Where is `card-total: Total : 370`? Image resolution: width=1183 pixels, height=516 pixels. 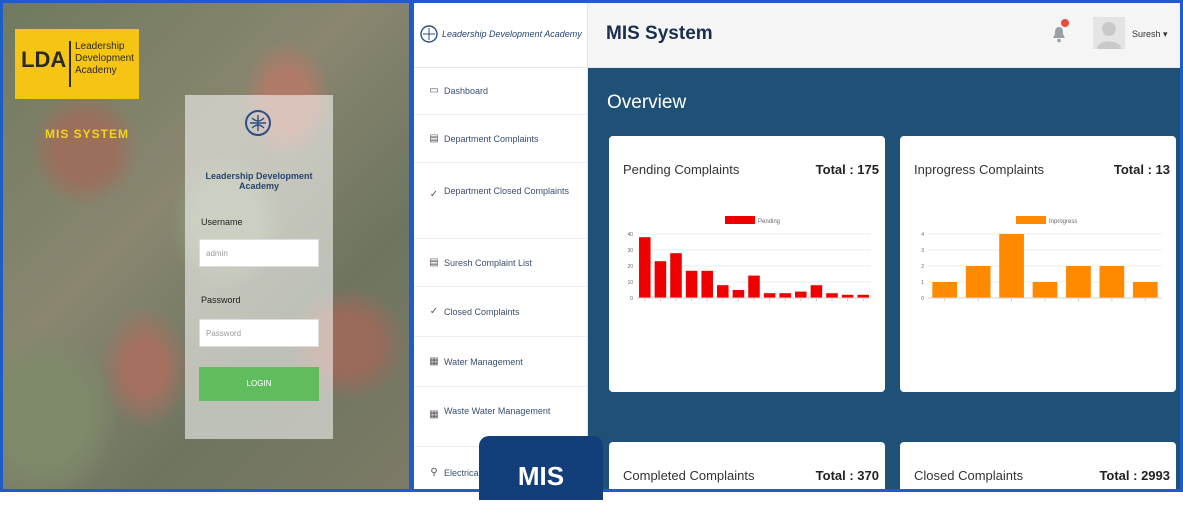 card-total: Total : 370 is located at coordinates (847, 475).